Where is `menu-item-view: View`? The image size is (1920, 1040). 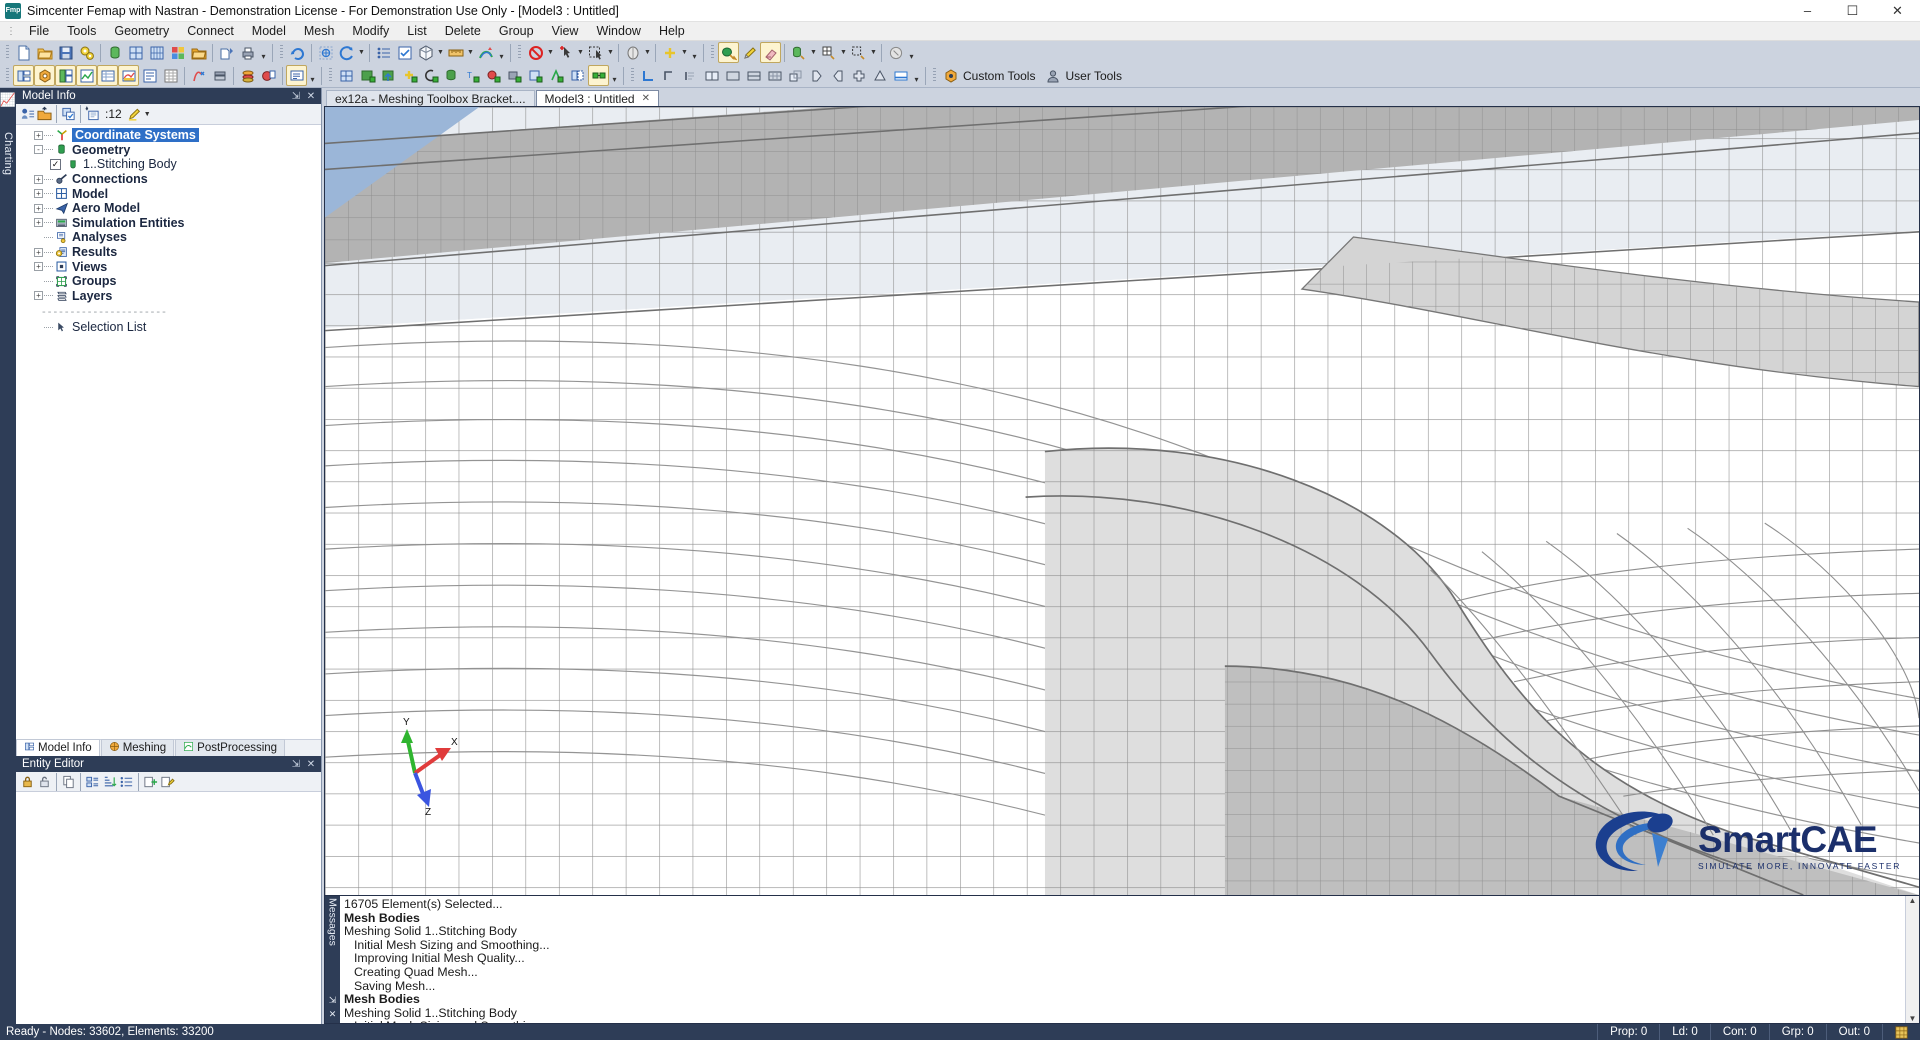
menu-item-view: View is located at coordinates (565, 31).